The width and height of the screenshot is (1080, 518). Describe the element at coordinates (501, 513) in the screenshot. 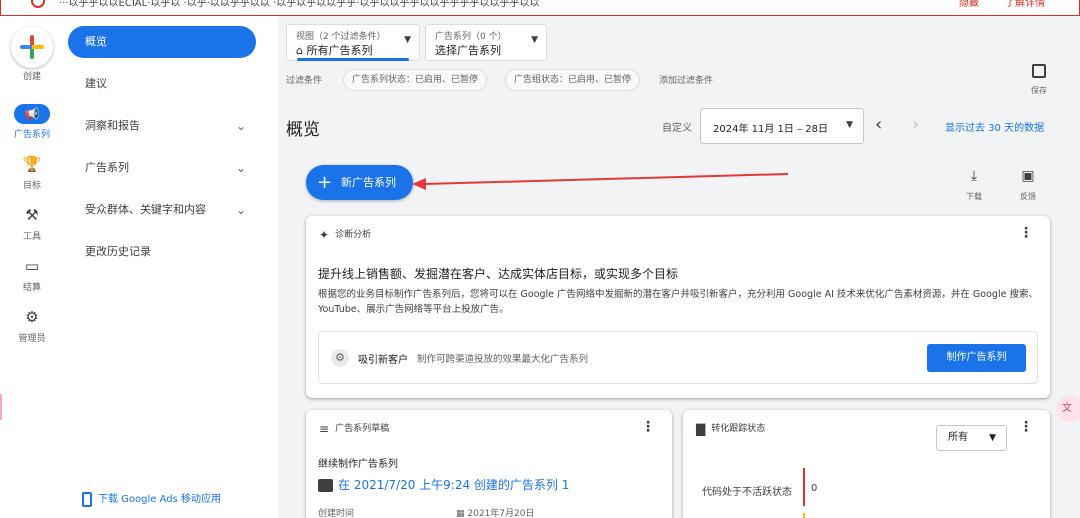

I see `created-date-text: 2021年7月20日` at that location.